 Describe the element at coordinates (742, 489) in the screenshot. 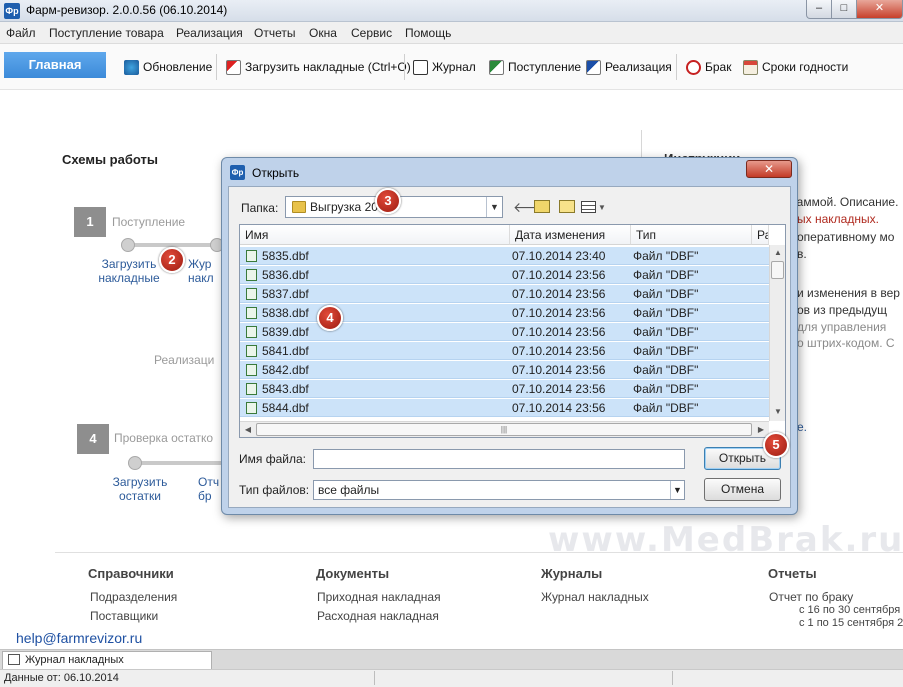

I see `cancel-button: Отмена` at that location.